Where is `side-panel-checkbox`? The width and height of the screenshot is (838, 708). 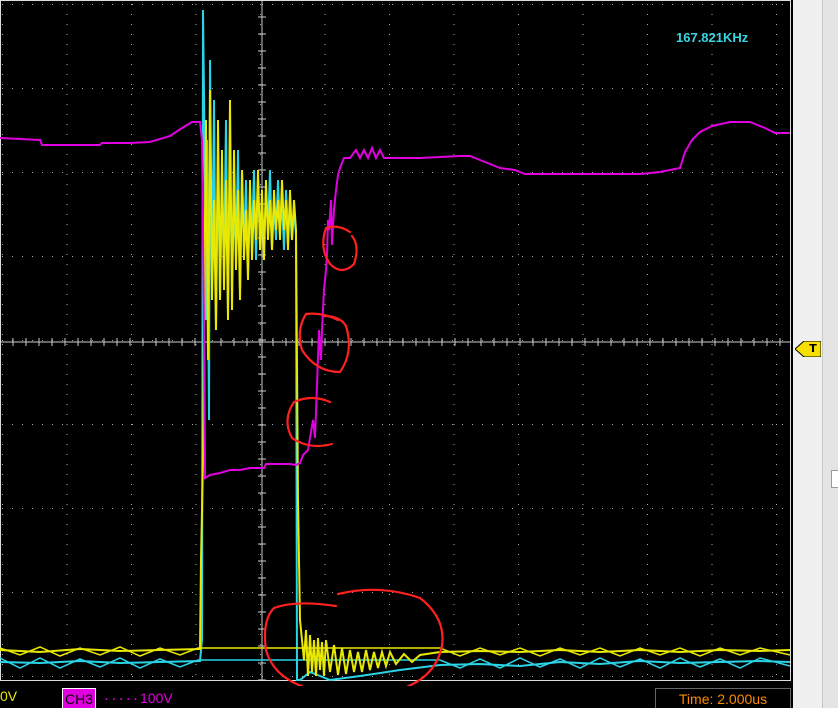
side-panel-checkbox is located at coordinates (834, 479).